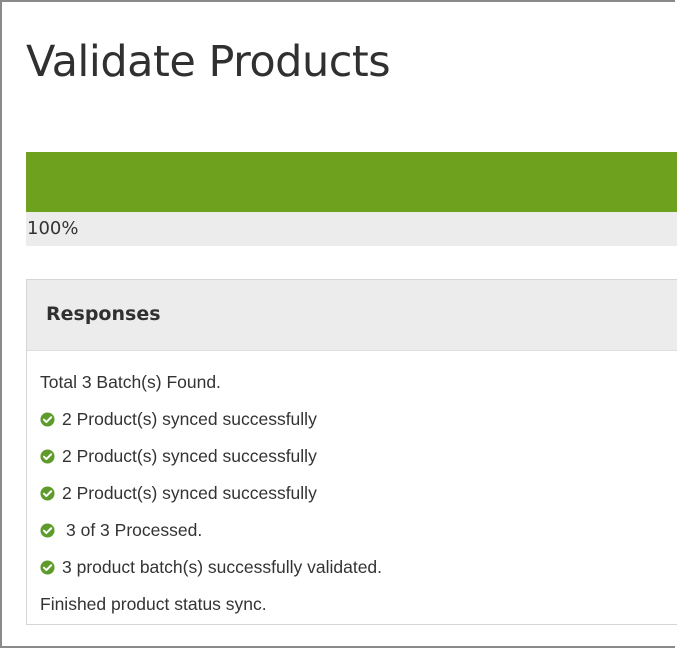 The height and width of the screenshot is (650, 677). What do you see at coordinates (134, 530) in the screenshot?
I see `response-text: 3 of 3 Processed.` at bounding box center [134, 530].